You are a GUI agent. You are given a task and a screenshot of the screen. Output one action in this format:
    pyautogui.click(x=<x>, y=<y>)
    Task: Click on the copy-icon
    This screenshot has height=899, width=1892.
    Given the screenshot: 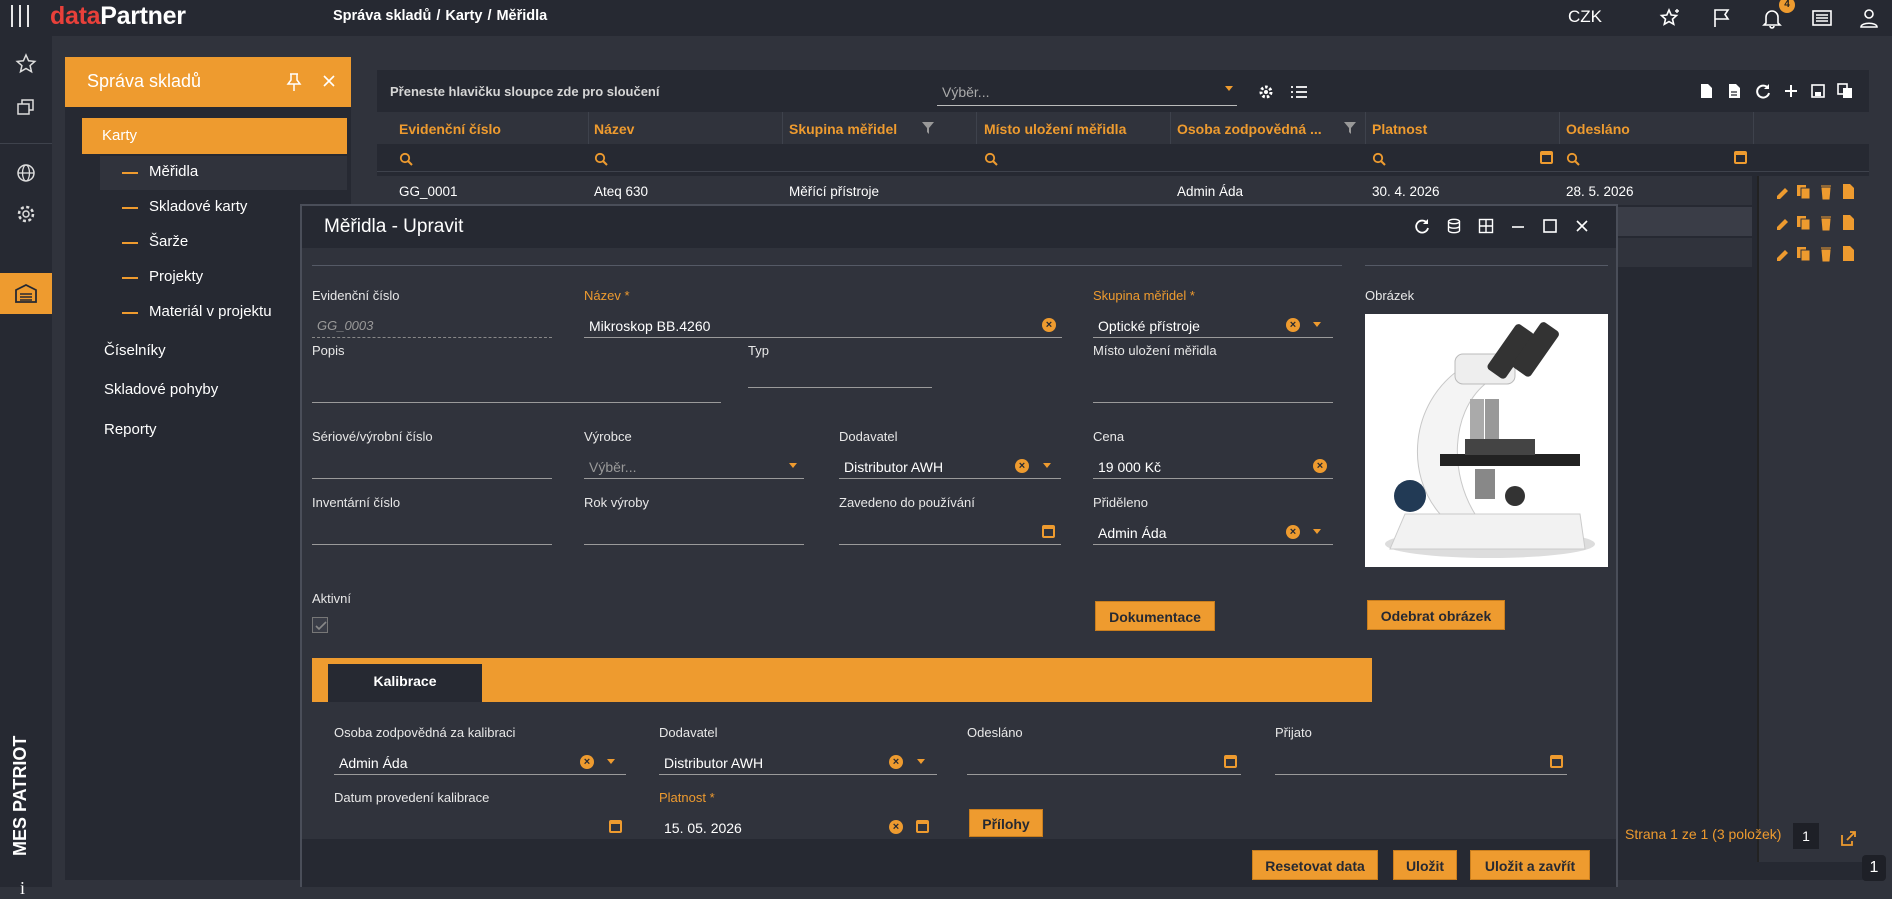 What is the action you would take?
    pyautogui.click(x=1845, y=91)
    